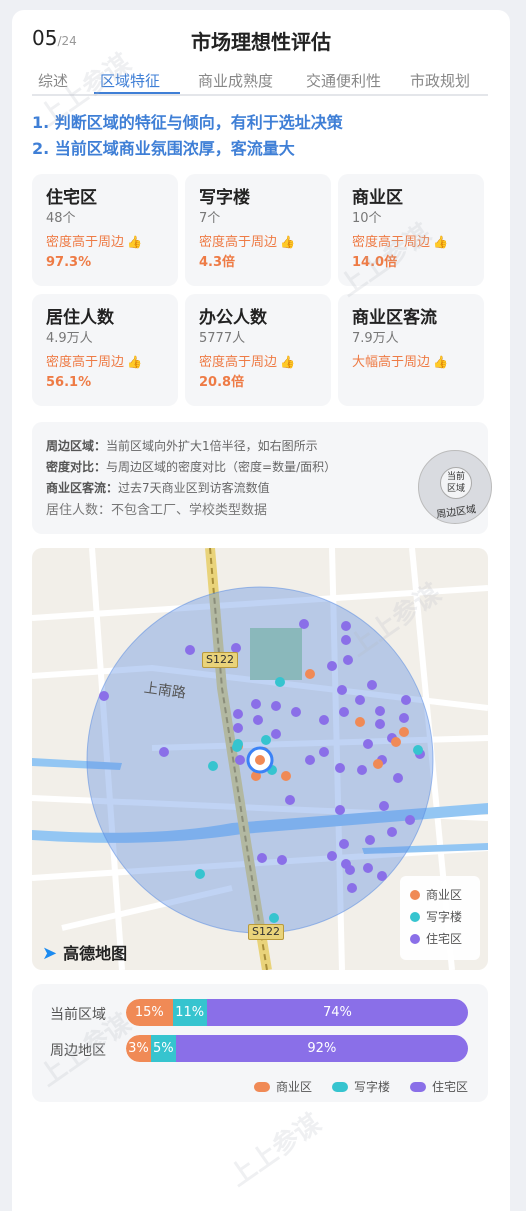 The width and height of the screenshot is (526, 1211). I want to click on bar-label-surrounding: 周边地区, so click(78, 1051).